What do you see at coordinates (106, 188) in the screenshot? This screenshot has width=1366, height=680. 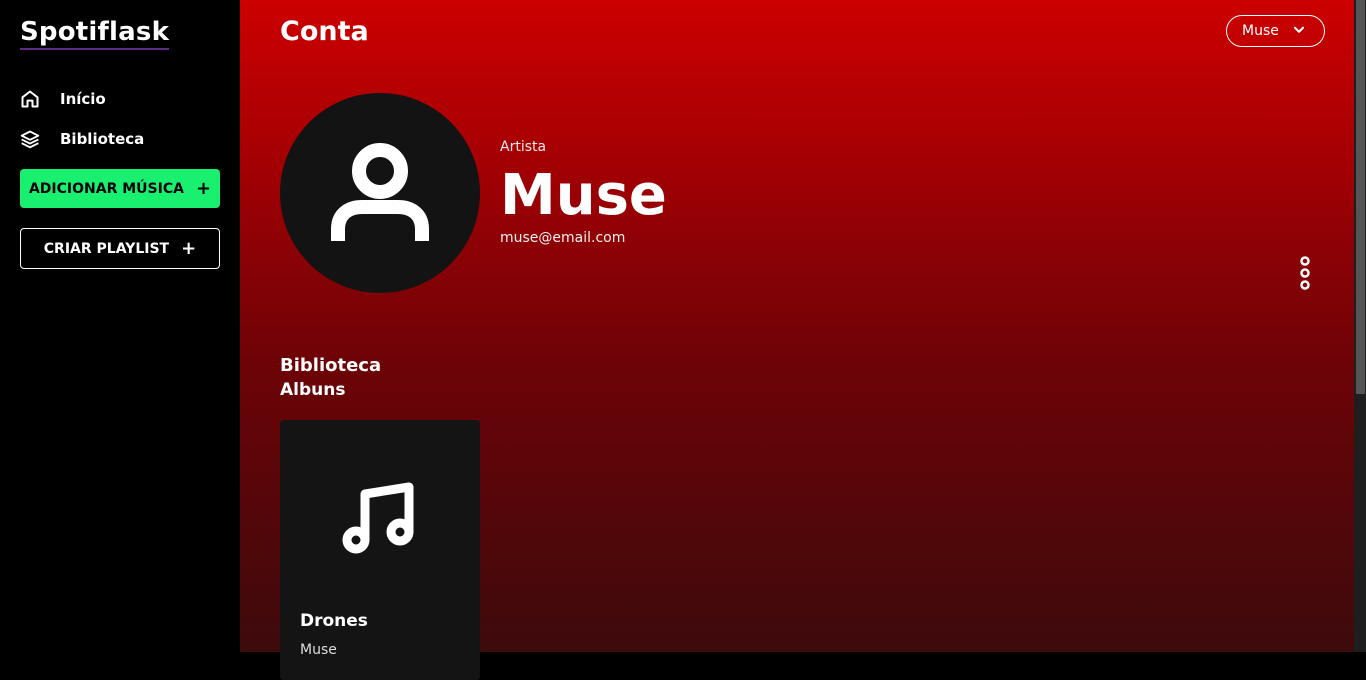 I see `add-music-label: ADICIONAR MÚSICA` at bounding box center [106, 188].